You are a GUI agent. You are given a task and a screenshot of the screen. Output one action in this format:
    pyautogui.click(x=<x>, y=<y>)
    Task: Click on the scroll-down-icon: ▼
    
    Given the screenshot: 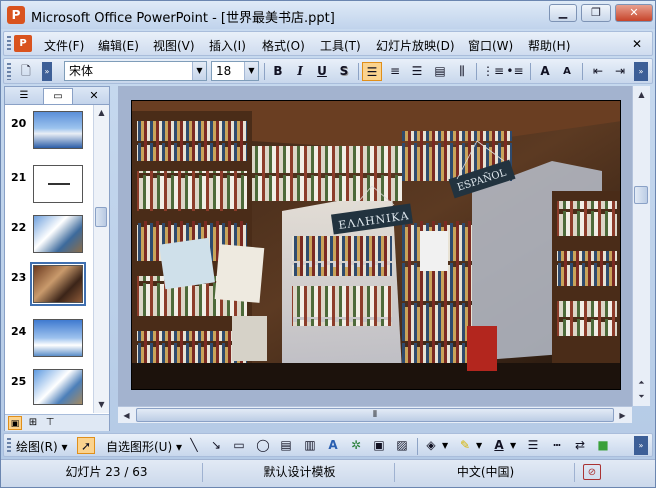 What is the action you would take?
    pyautogui.click(x=101, y=404)
    